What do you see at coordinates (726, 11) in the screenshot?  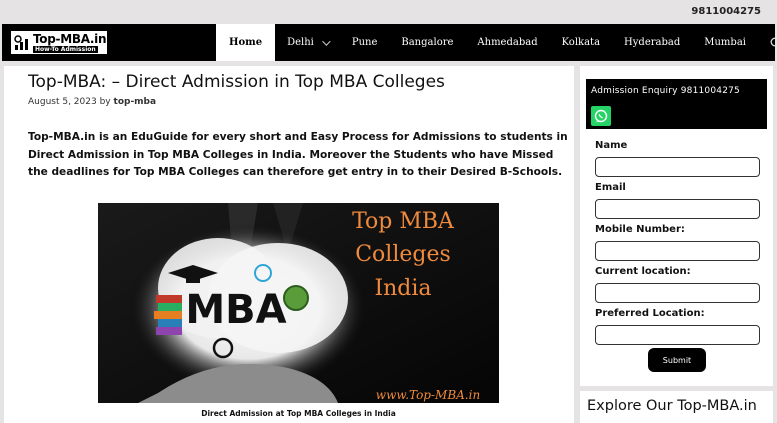 I see `phone-number: 9811004275` at bounding box center [726, 11].